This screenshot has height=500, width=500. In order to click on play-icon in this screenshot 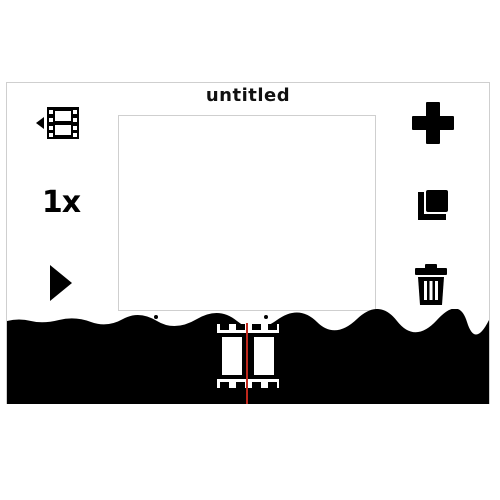, I will do `click(61, 283)`.